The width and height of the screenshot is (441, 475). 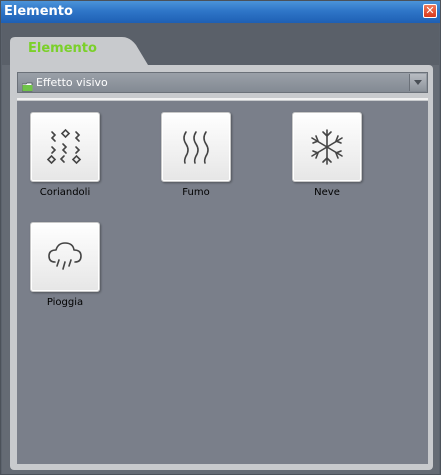 I want to click on close-button: ✕, so click(x=430, y=11).